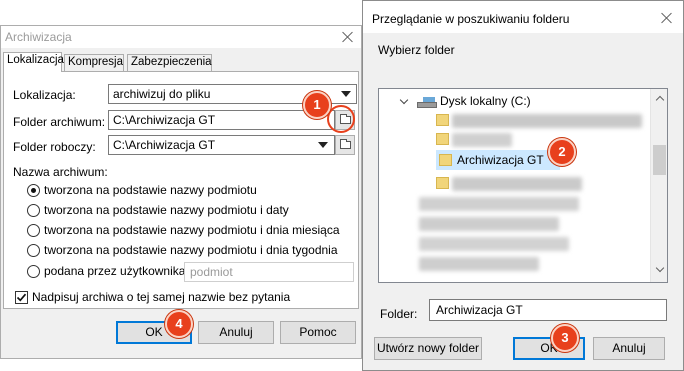 This screenshot has width=684, height=371. Describe the element at coordinates (33, 230) in the screenshot. I see `radio-name-entity-day-of-month` at that location.